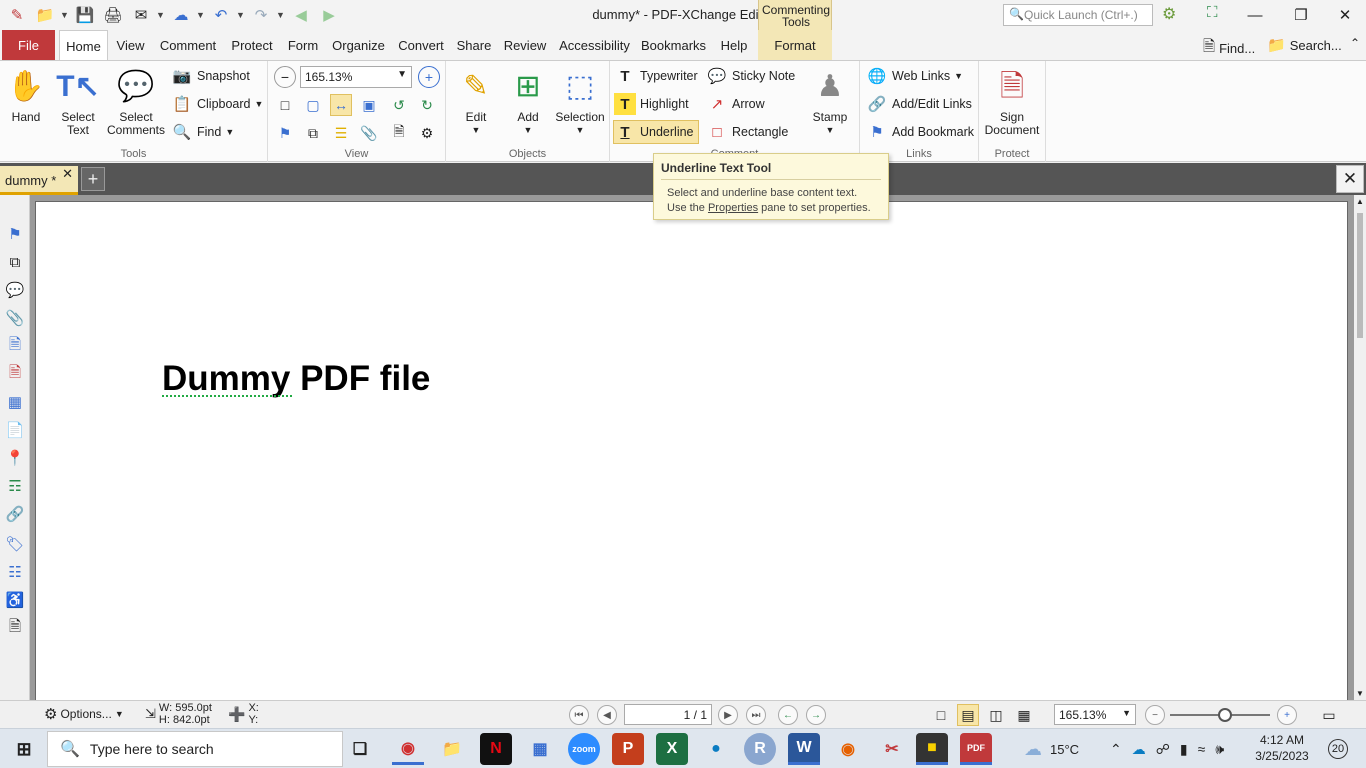 The height and width of the screenshot is (768, 1366). I want to click on add-bookmark-button: ⚑ Add Bookmark, so click(920, 132).